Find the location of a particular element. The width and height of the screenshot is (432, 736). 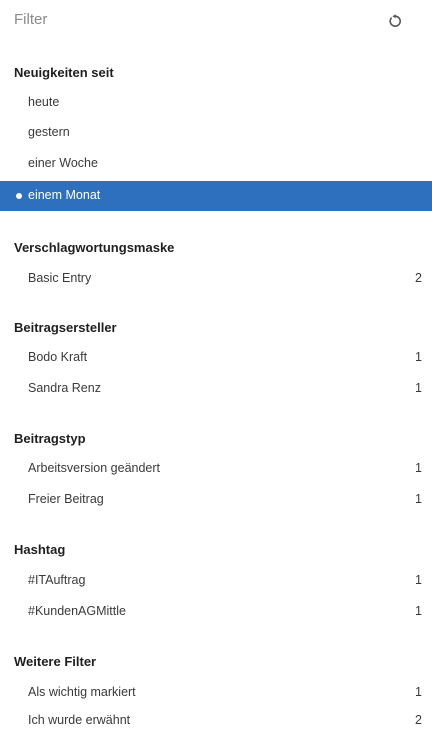

section-title: Beitragstyp is located at coordinates (50, 438).